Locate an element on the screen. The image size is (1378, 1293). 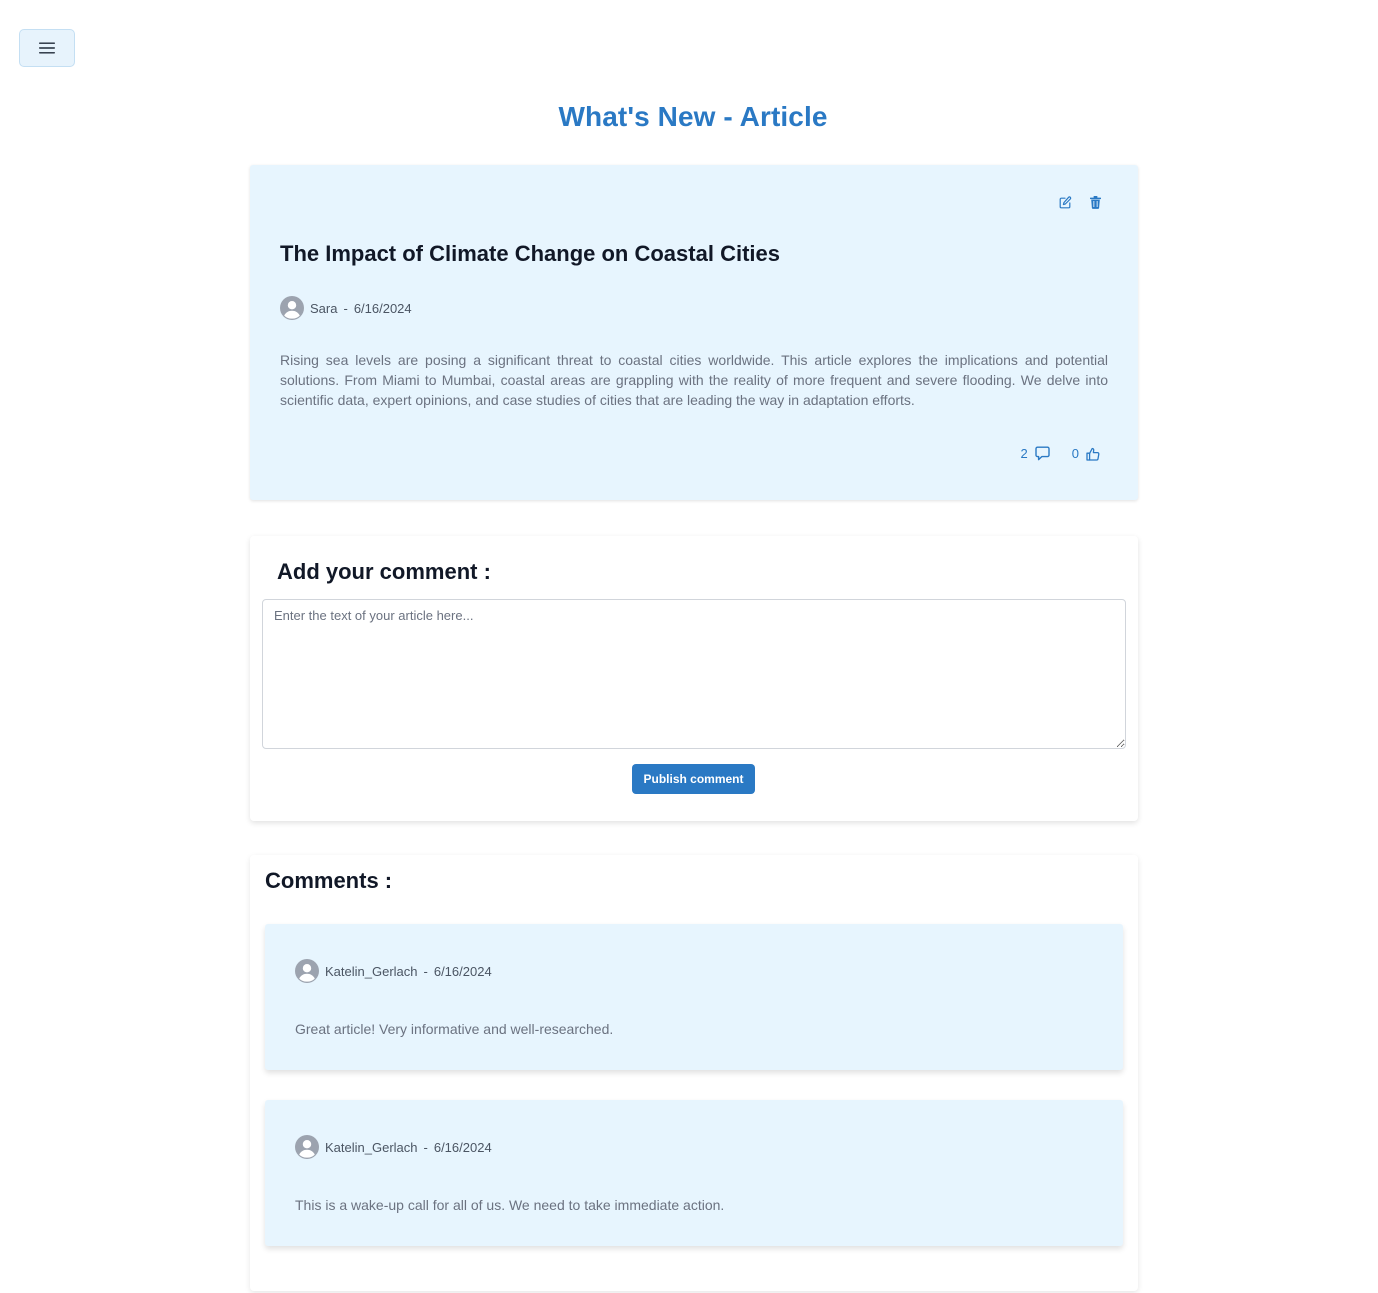
menu-button is located at coordinates (47, 48).